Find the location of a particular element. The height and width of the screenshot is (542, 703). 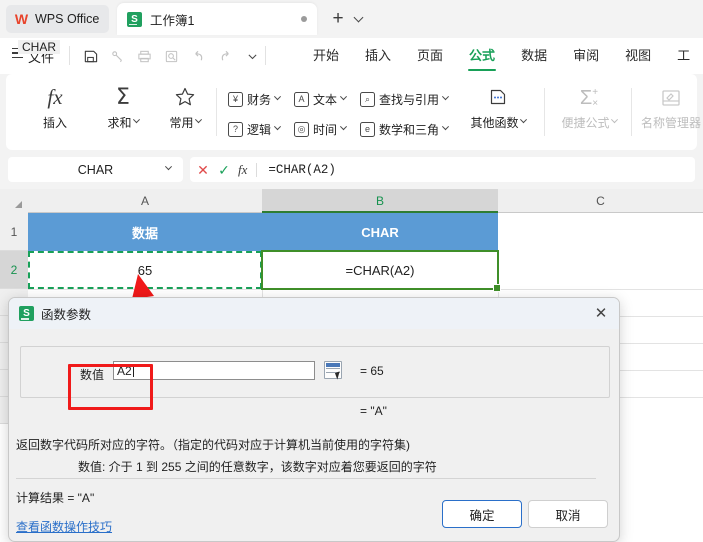

function-tips-link: 查看函数操作技巧 is located at coordinates (64, 526).